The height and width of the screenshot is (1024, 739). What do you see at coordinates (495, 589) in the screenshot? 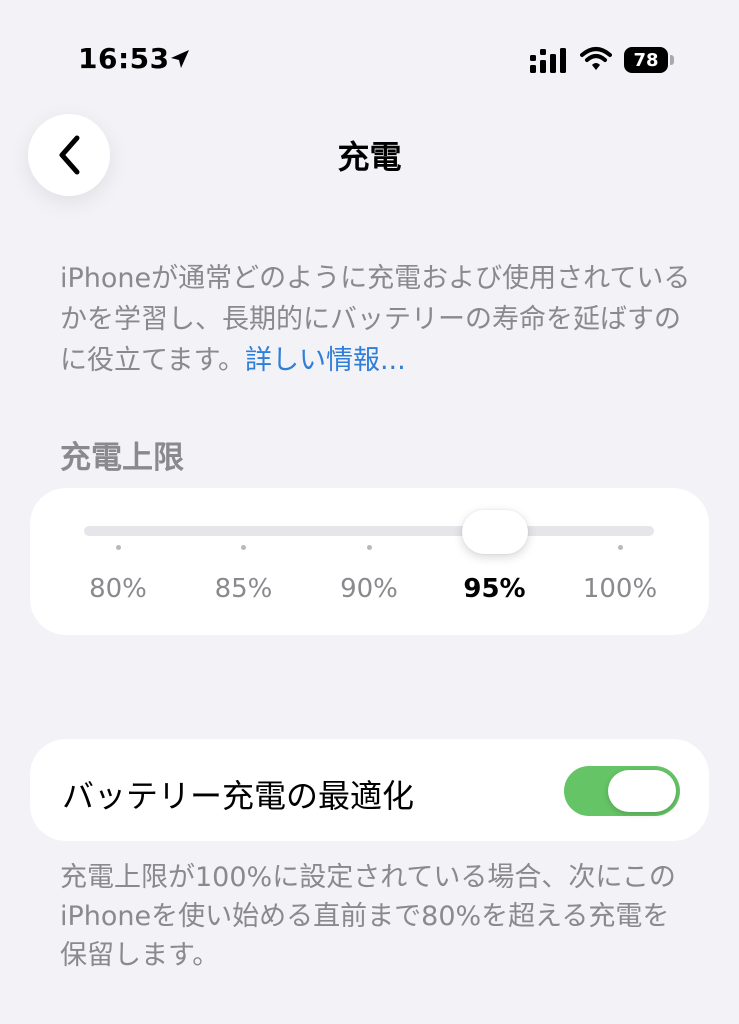
I see `slider-tick-label: 95%` at bounding box center [495, 589].